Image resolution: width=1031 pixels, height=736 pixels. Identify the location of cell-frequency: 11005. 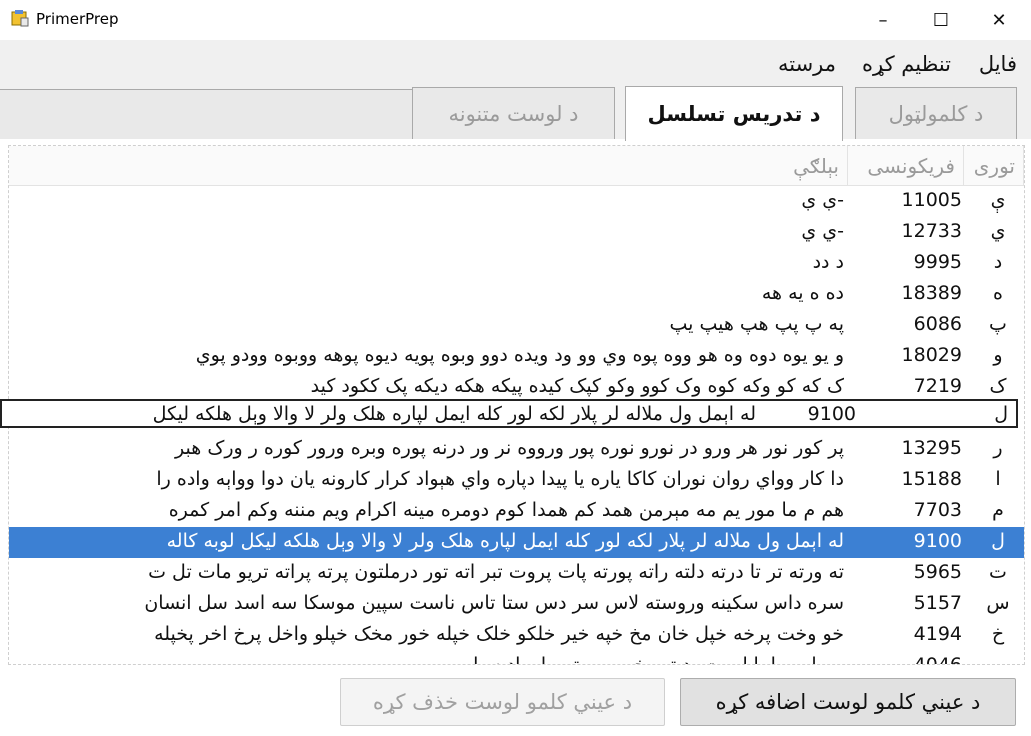
(931, 200).